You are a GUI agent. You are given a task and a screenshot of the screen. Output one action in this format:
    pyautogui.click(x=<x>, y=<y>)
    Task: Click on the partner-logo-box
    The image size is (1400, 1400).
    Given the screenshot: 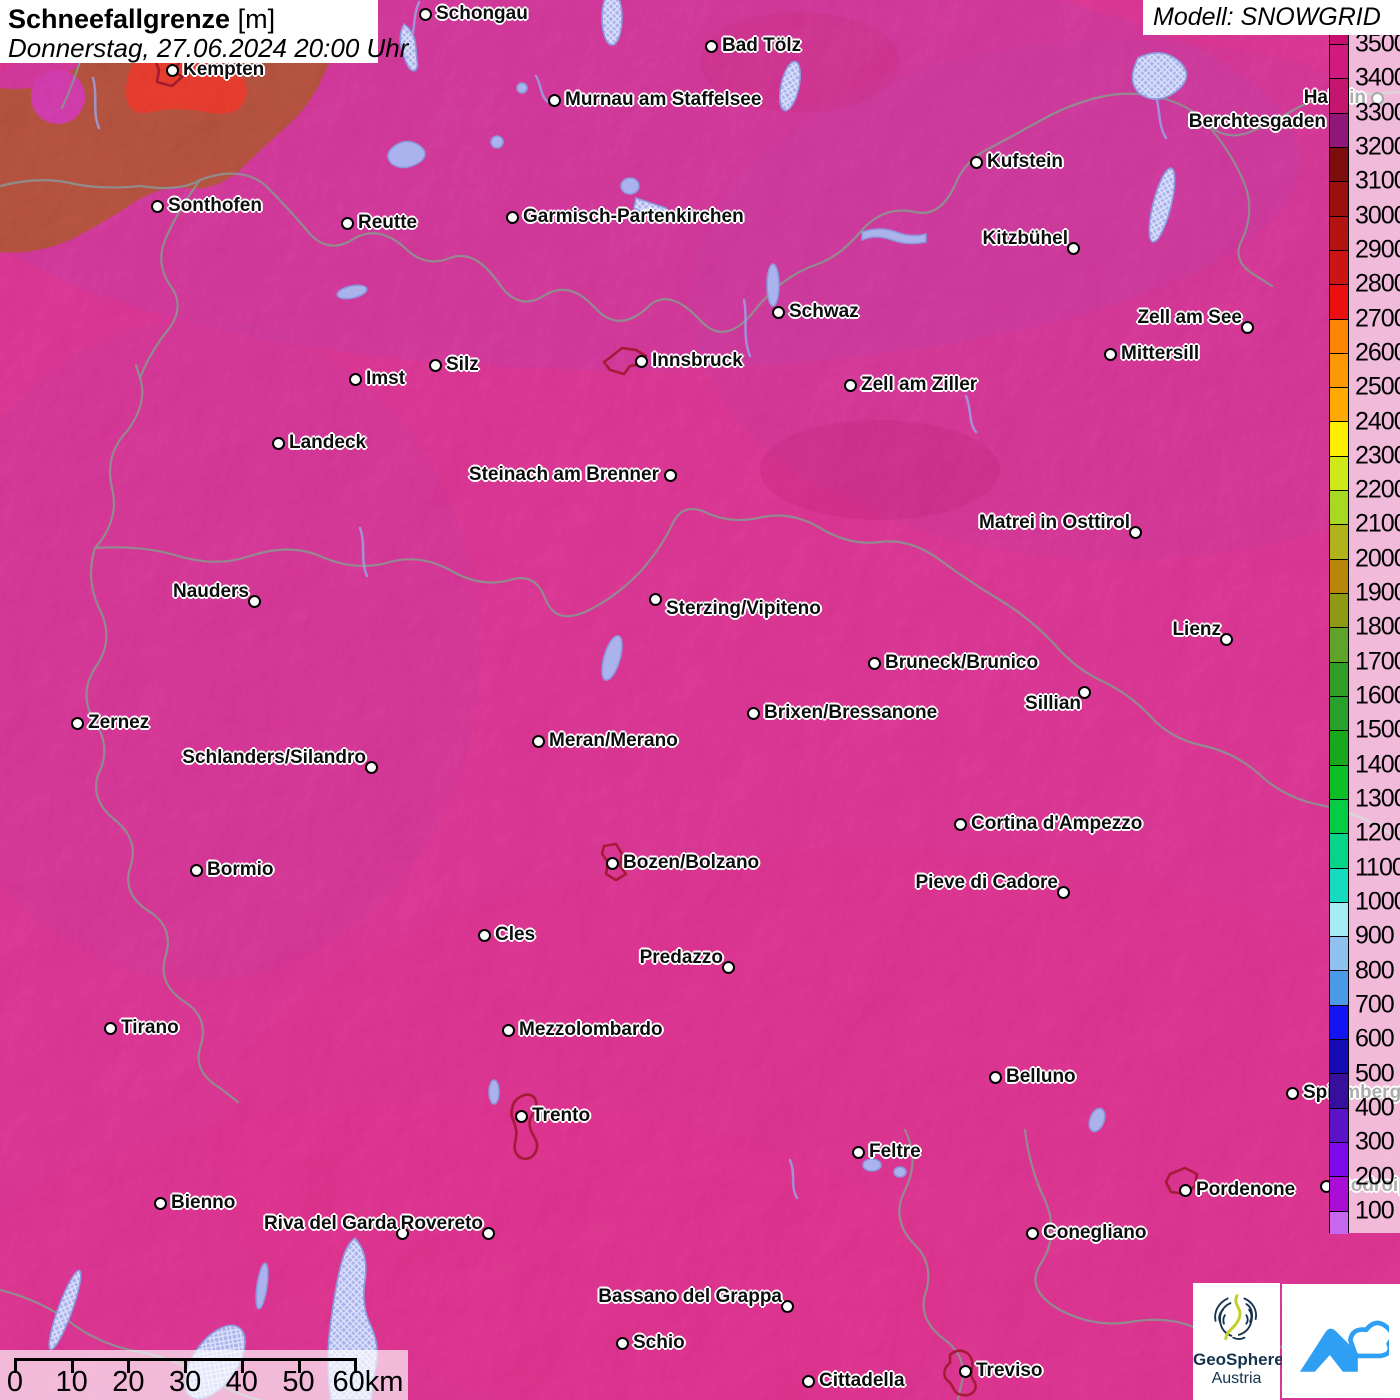 What is the action you would take?
    pyautogui.click(x=1341, y=1341)
    